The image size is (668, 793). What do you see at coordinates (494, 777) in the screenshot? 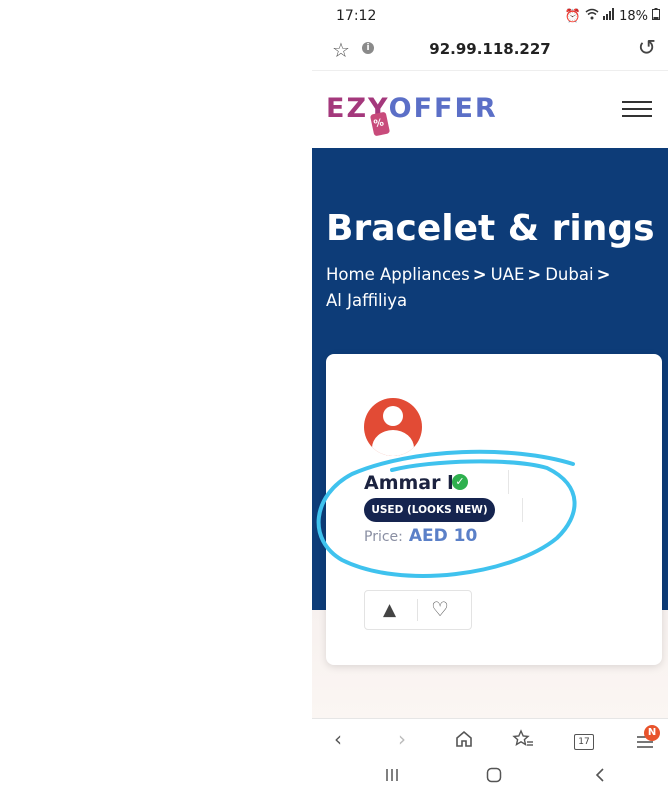
I see `home-nav-icon` at bounding box center [494, 777].